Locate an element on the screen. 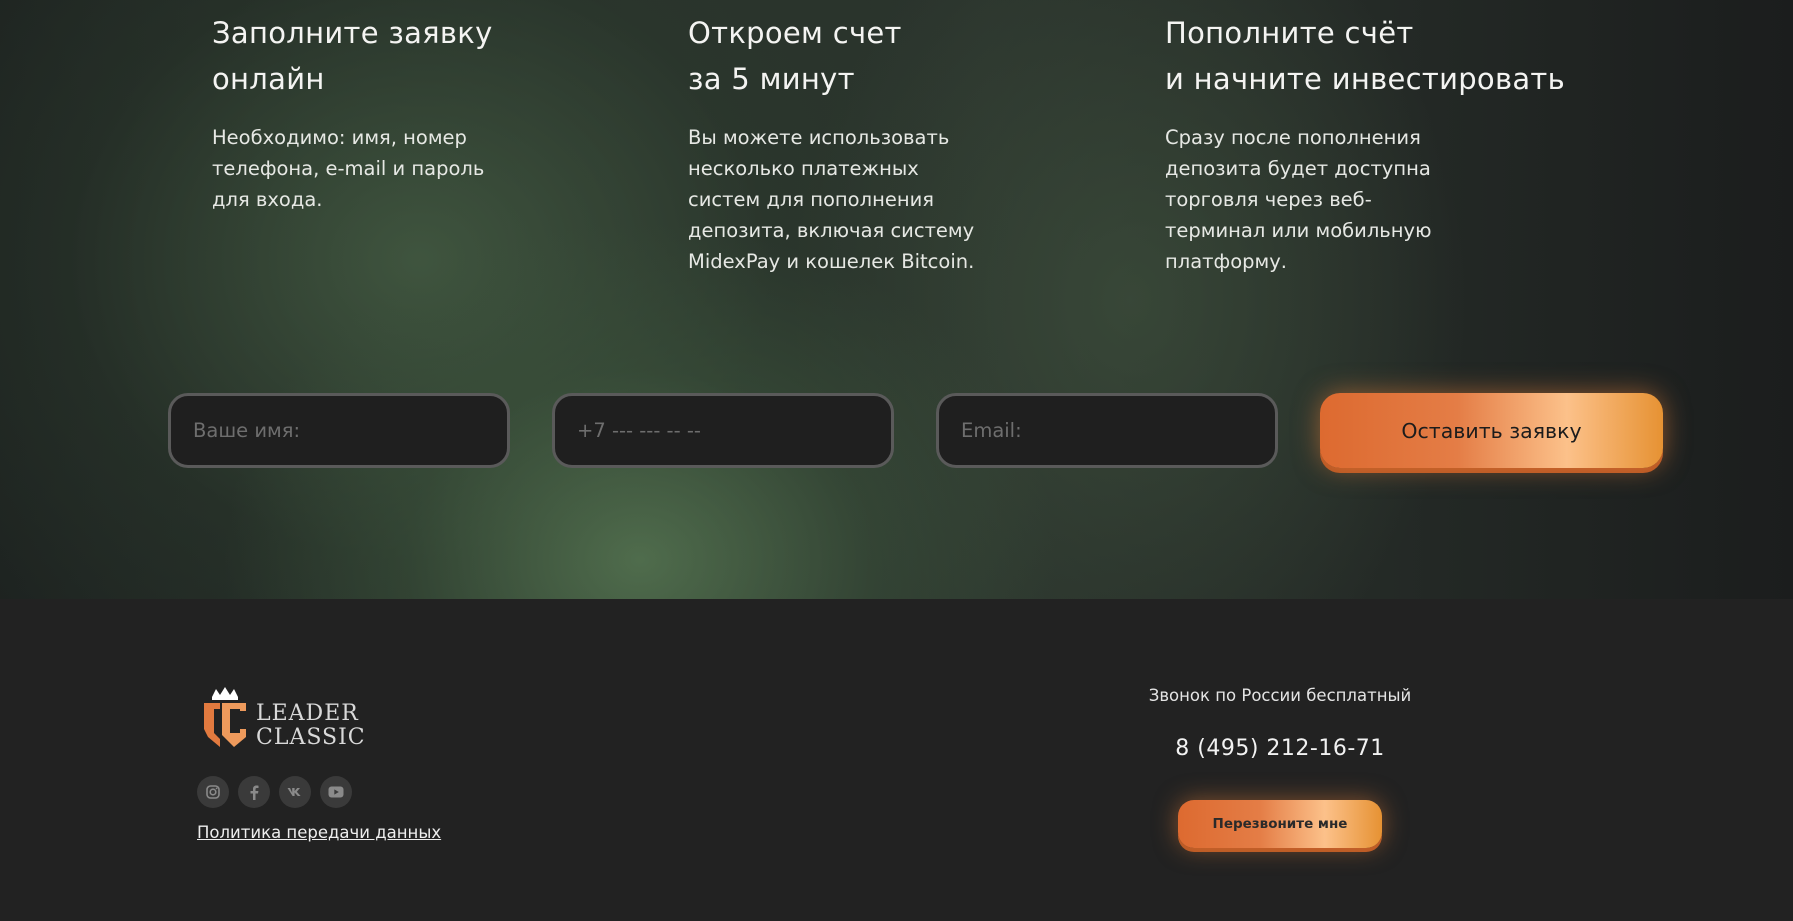 The height and width of the screenshot is (921, 1793). free-call-label: Звонок по России бесплатный is located at coordinates (1280, 695).